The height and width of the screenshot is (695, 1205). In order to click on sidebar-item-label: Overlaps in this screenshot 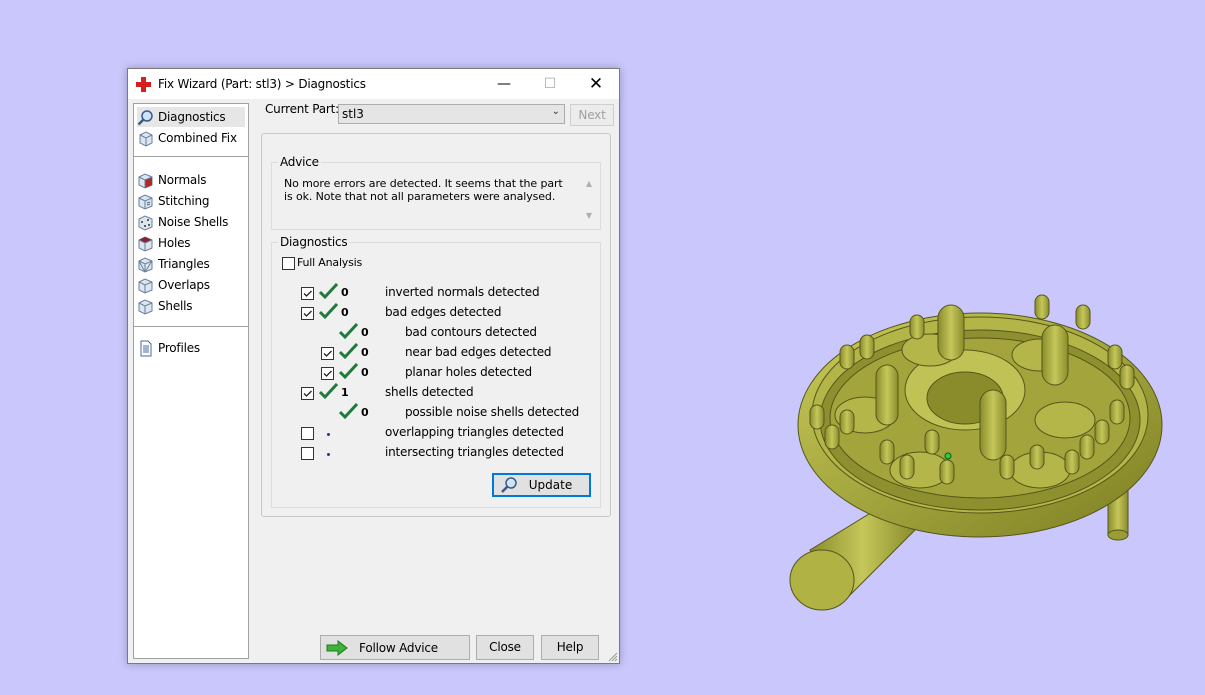, I will do `click(184, 285)`.